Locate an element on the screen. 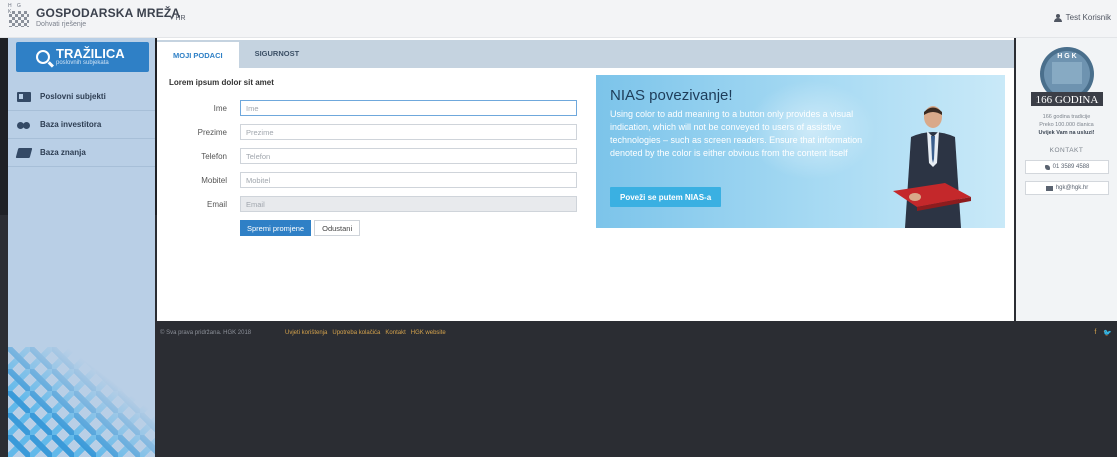 The height and width of the screenshot is (457, 1117). nias-connect-button: Poveži se putem NIAS-a is located at coordinates (666, 197).